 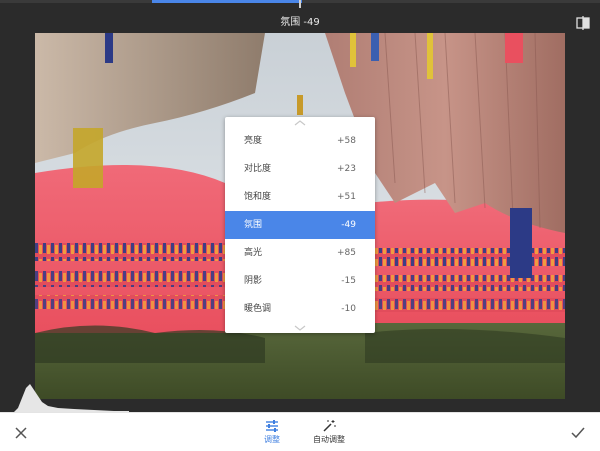 What do you see at coordinates (300, 253) in the screenshot?
I see `menu-item-highlights: 高光 +85` at bounding box center [300, 253].